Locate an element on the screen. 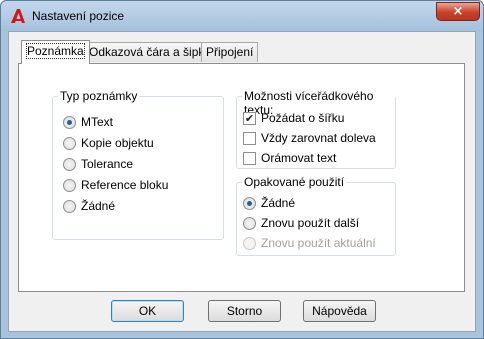 This screenshot has width=484, height=339. radio-block-reference: Reference bloku is located at coordinates (115, 185).